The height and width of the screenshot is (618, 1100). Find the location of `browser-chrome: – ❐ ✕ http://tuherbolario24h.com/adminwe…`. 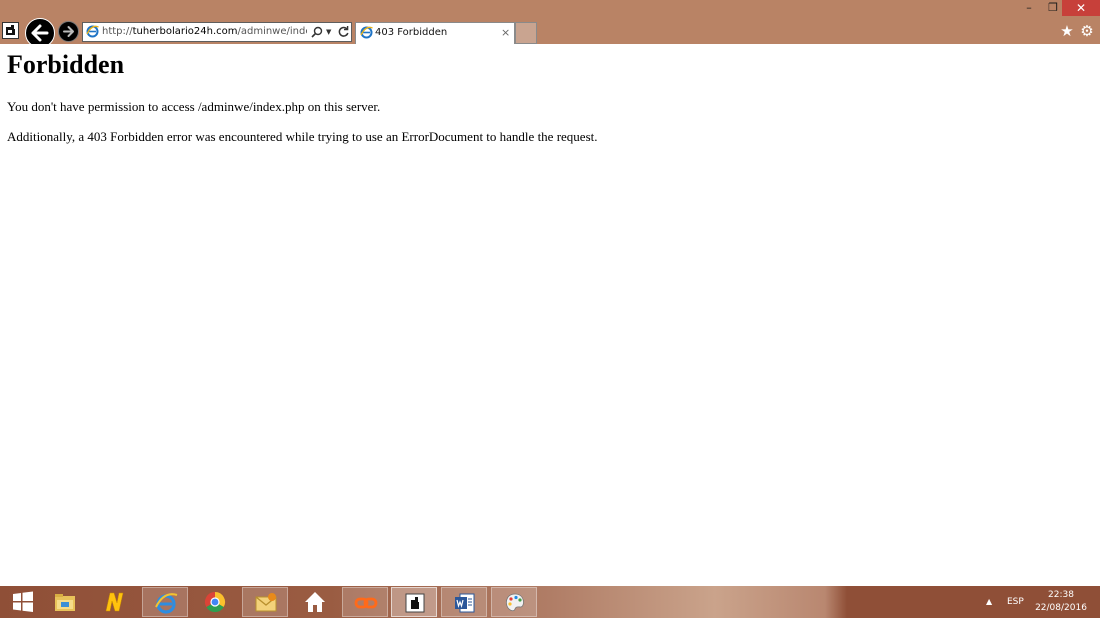

browser-chrome: – ❐ ✕ http://tuherbolario24h.com/adminwe… is located at coordinates (550, 24).